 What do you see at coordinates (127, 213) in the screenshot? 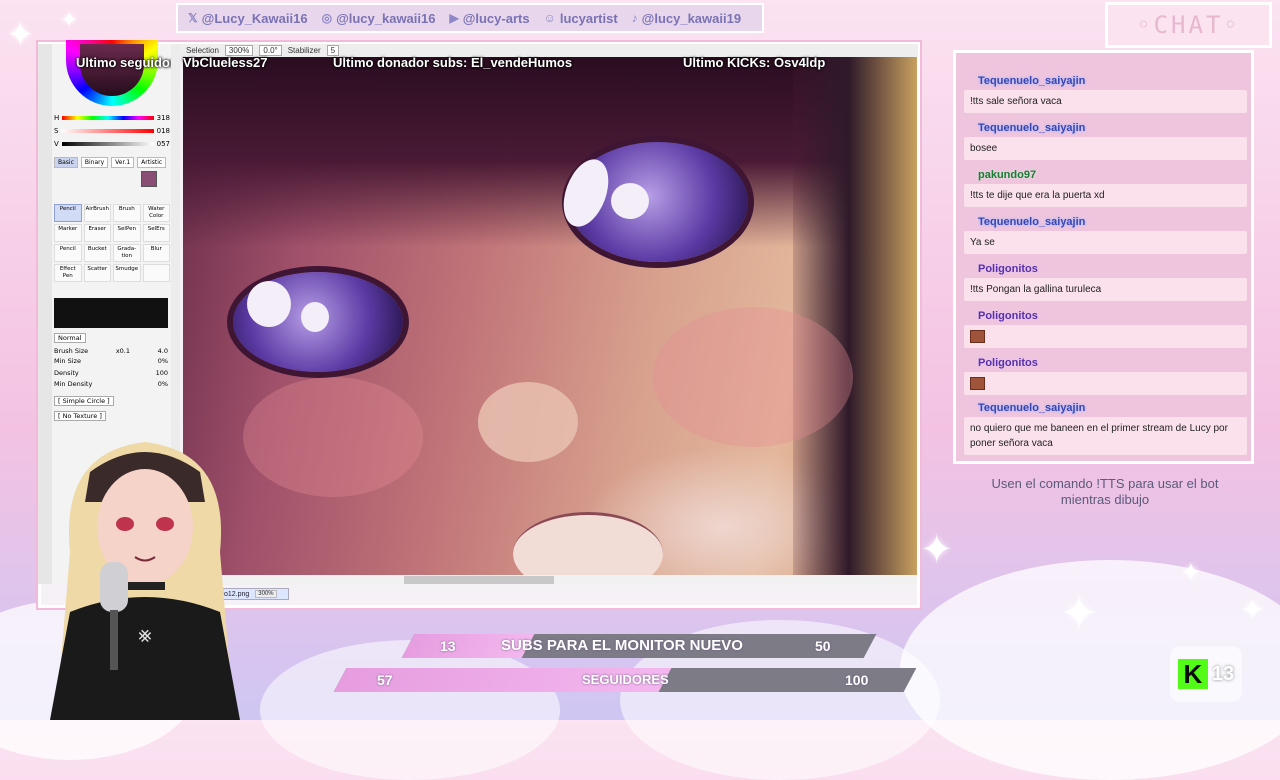
I see `tool-brush: Brush` at bounding box center [127, 213].